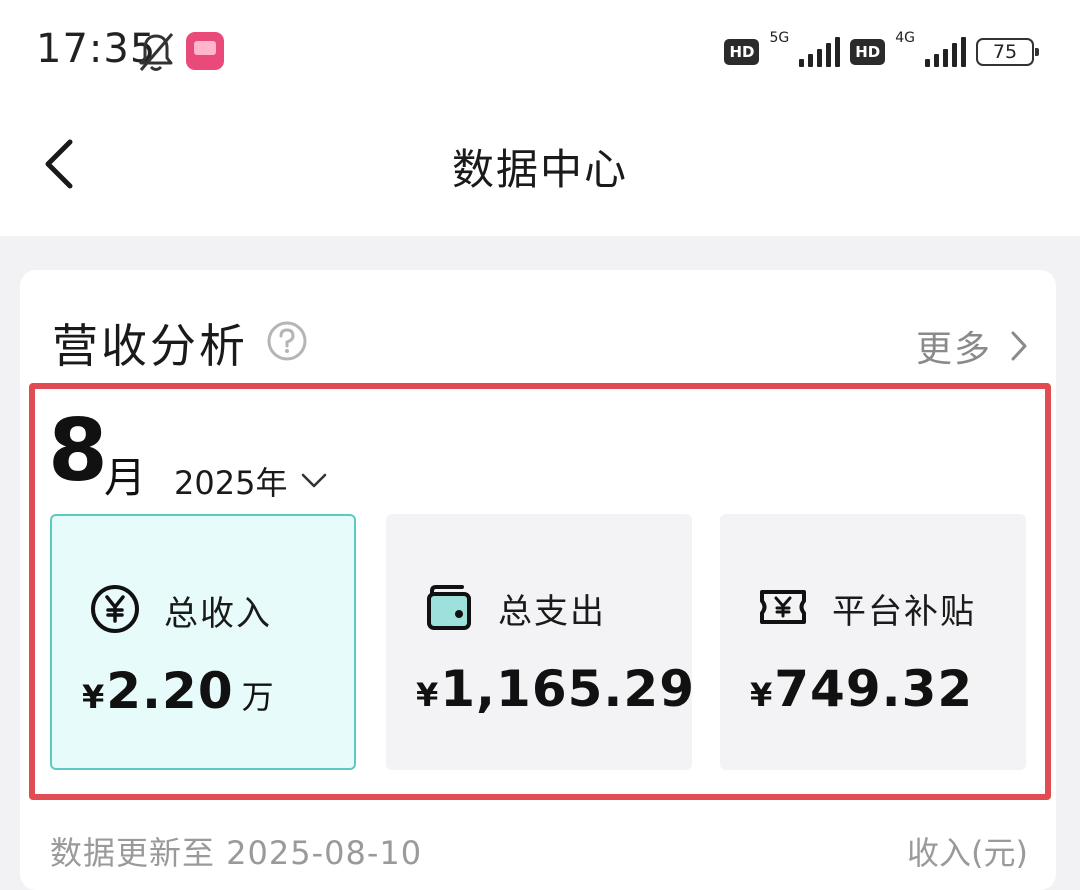 The height and width of the screenshot is (890, 1080). I want to click on stat-card-platform-subsidy: 平台补贴 ¥ 749.32, so click(873, 642).